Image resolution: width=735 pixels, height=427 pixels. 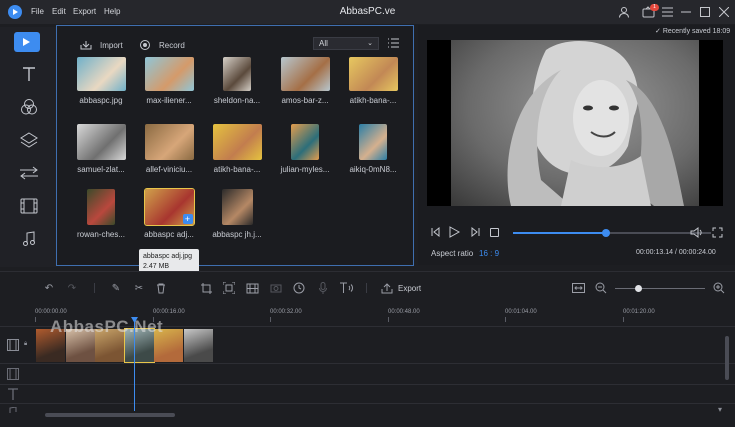 I want to click on zoom-fit-icon, so click(x=229, y=288).